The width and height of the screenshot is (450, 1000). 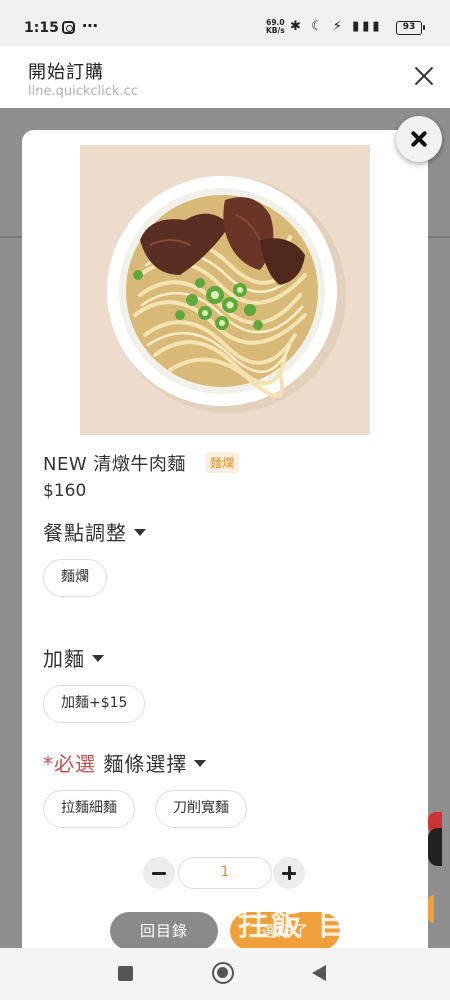 I want to click on section-title-text: 麵條選擇, so click(x=145, y=764).